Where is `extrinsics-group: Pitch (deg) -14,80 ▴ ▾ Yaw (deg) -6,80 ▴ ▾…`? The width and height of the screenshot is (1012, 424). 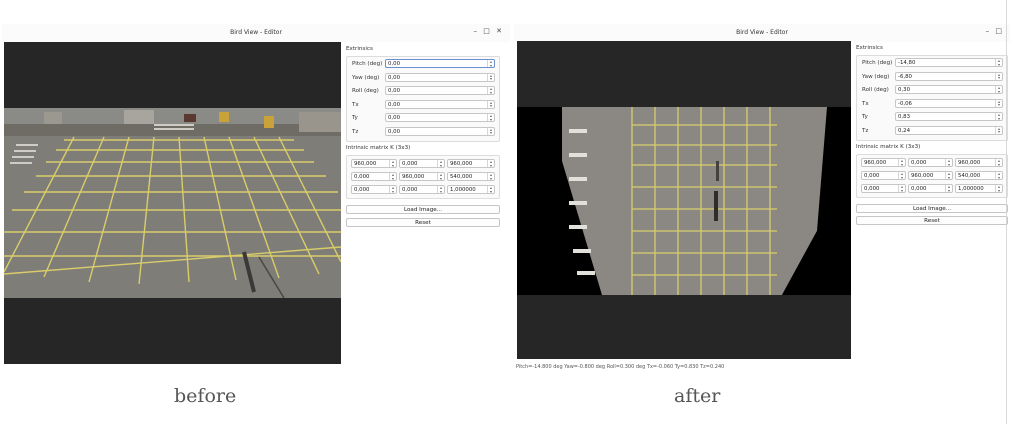 extrinsics-group: Pitch (deg) -14,80 ▴ ▾ Yaw (deg) -6,80 ▴ ▾… is located at coordinates (932, 98).